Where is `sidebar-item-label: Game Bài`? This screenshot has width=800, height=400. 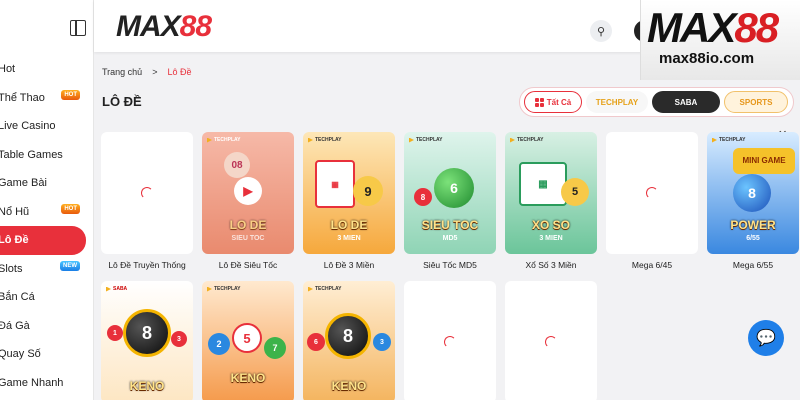 sidebar-item-label: Game Bài is located at coordinates (23, 183).